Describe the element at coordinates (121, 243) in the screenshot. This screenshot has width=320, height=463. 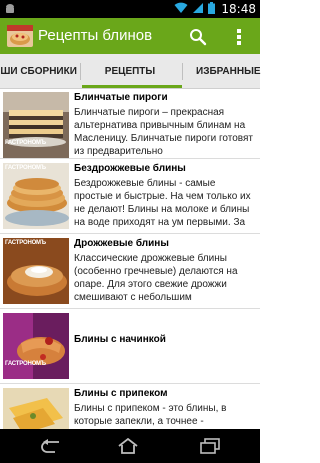
I see `recipe-title: Дрожжевые блины` at that location.